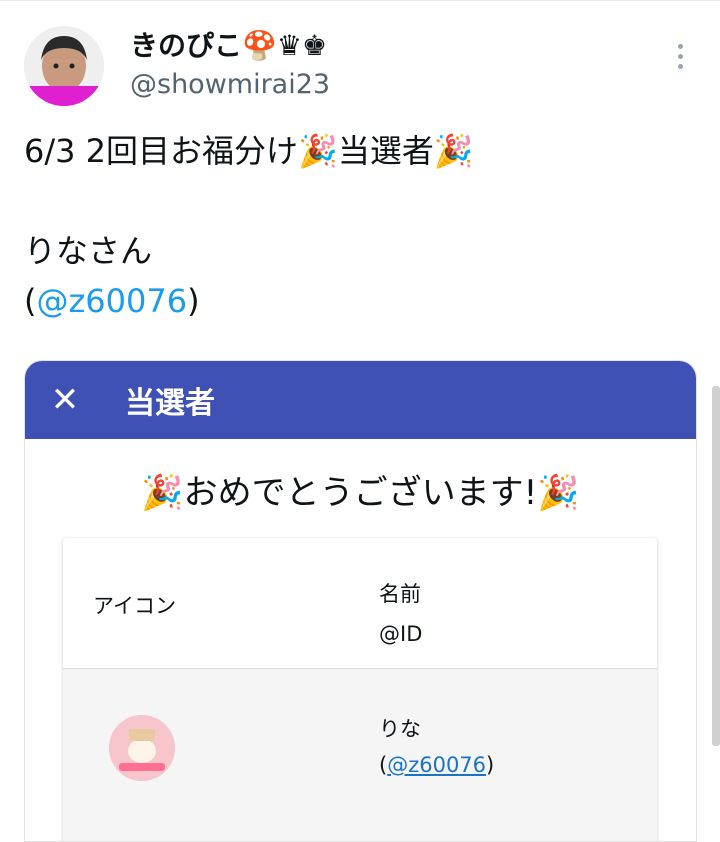  Describe the element at coordinates (249, 151) in the screenshot. I see `tweet-line-1: 6/3 2回目お福分け🎉当選者🎉` at that location.